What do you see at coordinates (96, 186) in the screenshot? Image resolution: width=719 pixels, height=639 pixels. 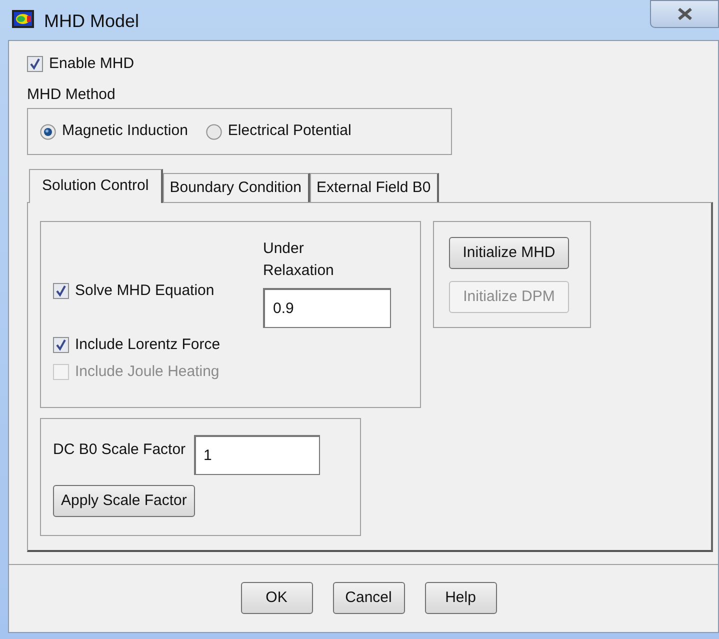 I see `tab: Solution Control` at bounding box center [96, 186].